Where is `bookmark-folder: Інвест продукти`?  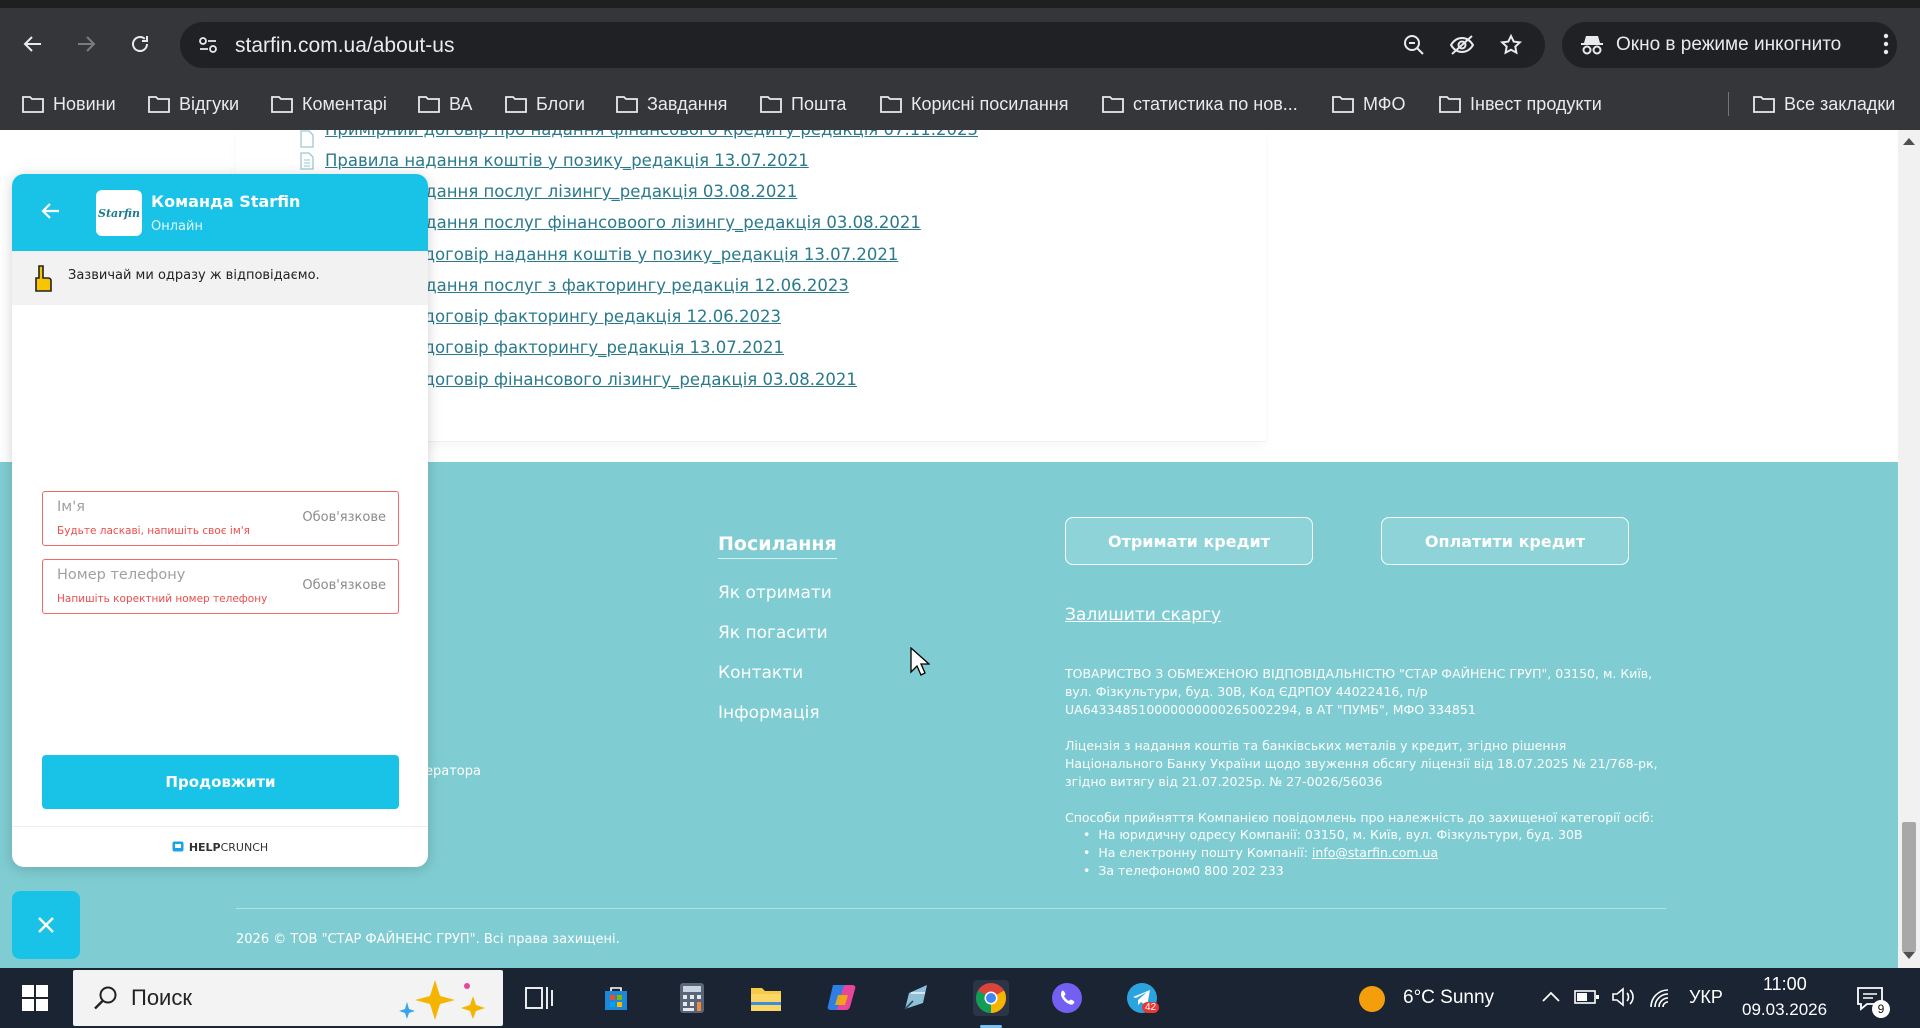 bookmark-folder: Інвест продукти is located at coordinates (1520, 104).